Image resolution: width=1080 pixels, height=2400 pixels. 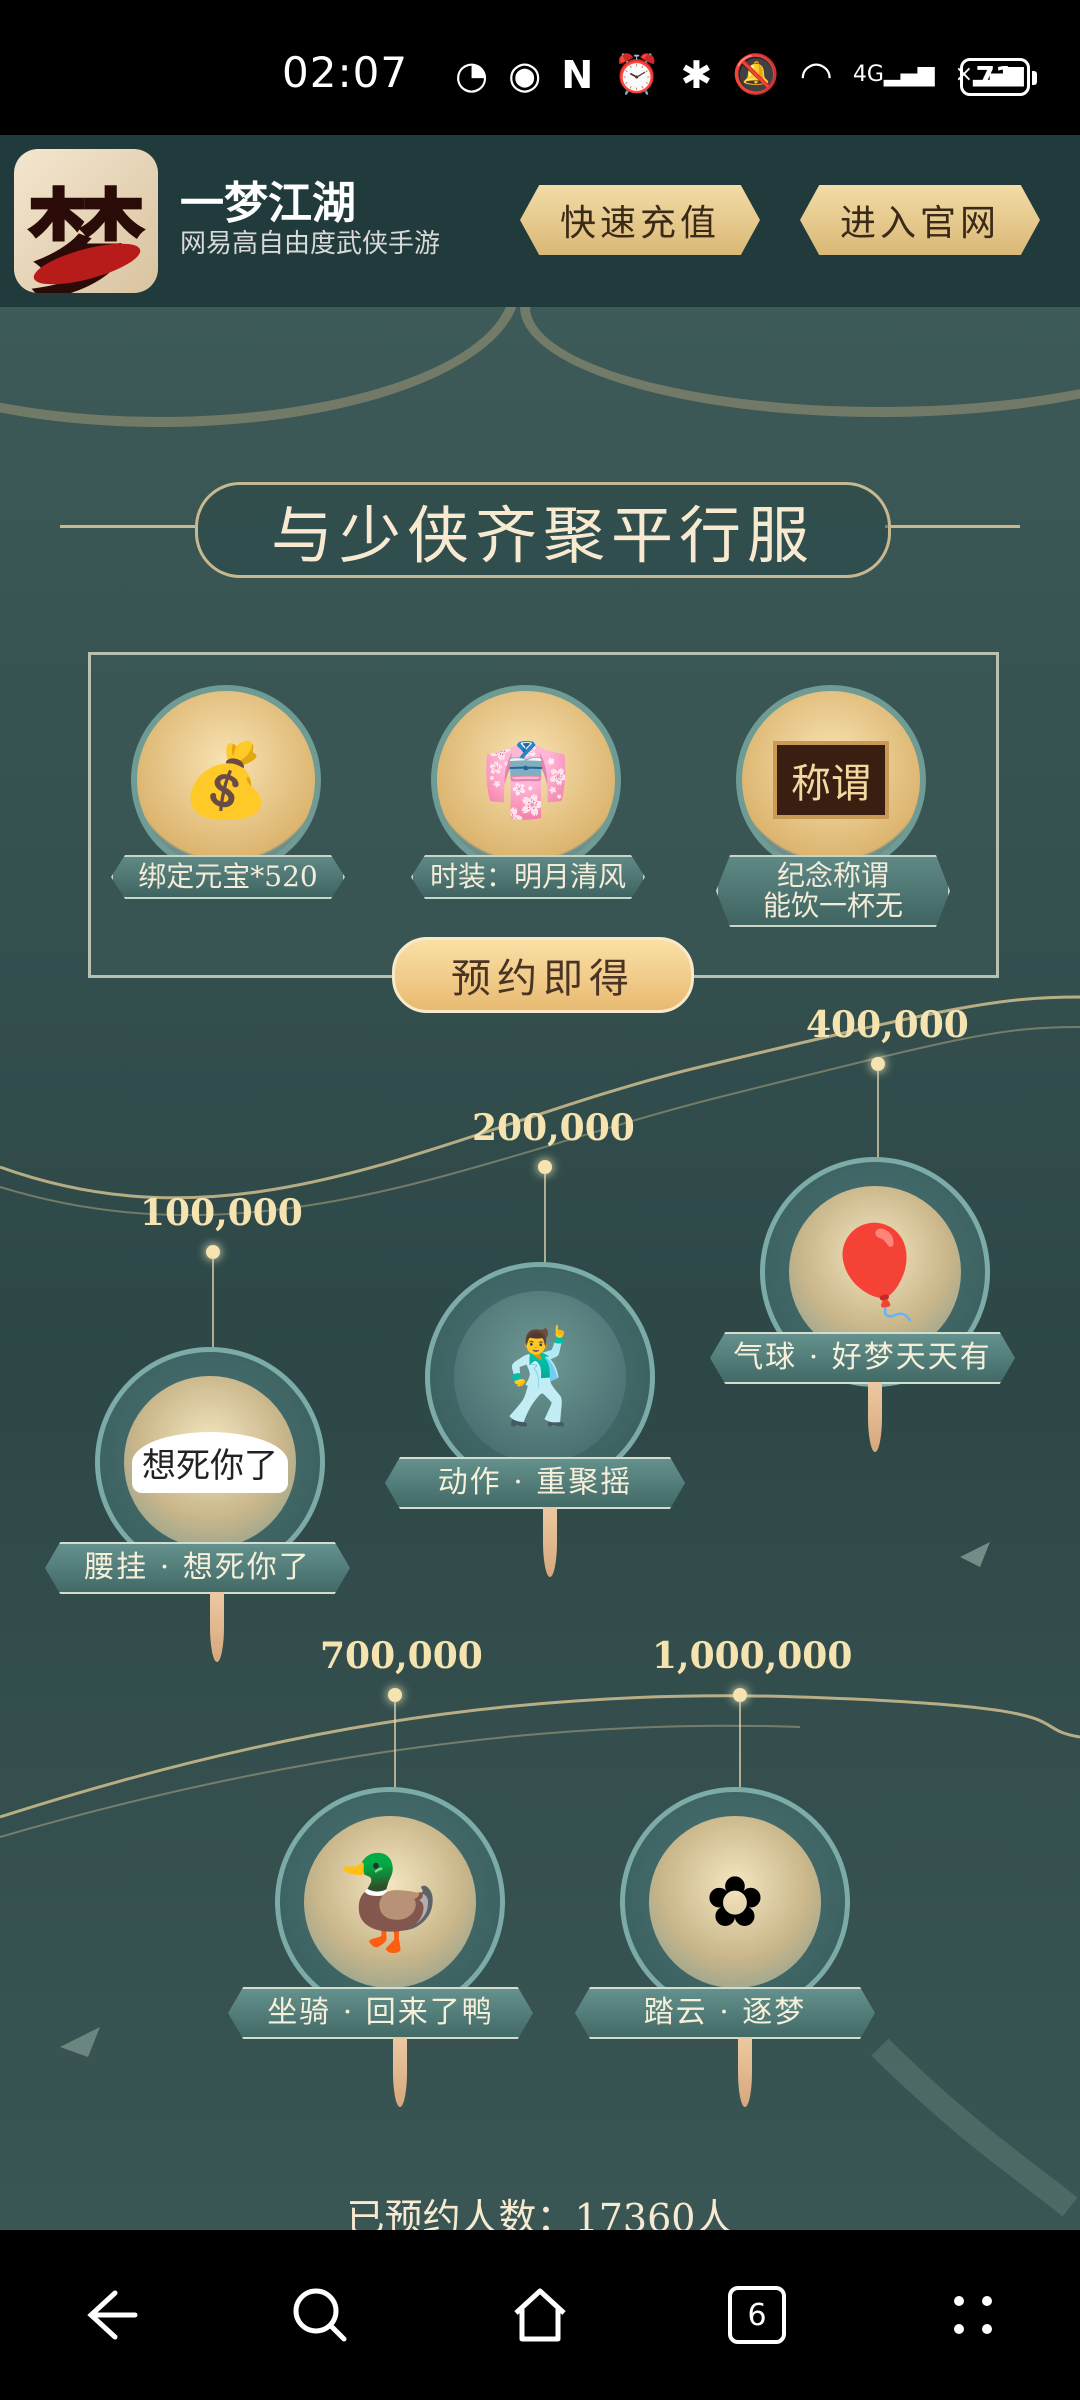 I want to click on duck-icon: 🦆, so click(x=390, y=1902).